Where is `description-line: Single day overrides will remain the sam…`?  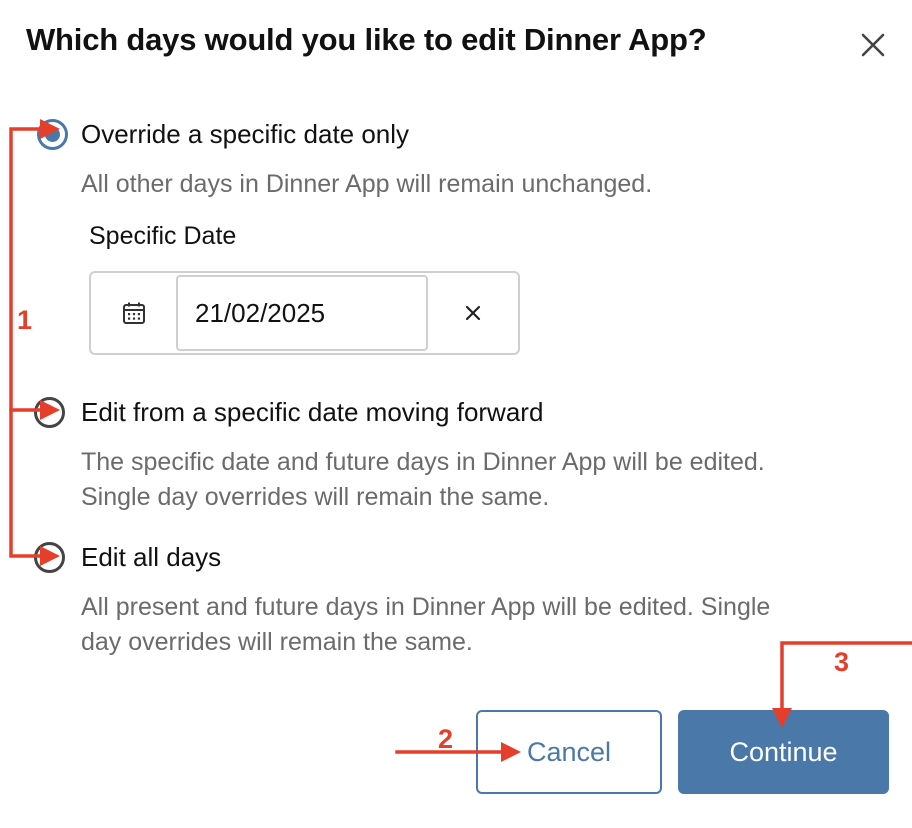
description-line: Single day overrides will remain the sam… is located at coordinates (315, 497).